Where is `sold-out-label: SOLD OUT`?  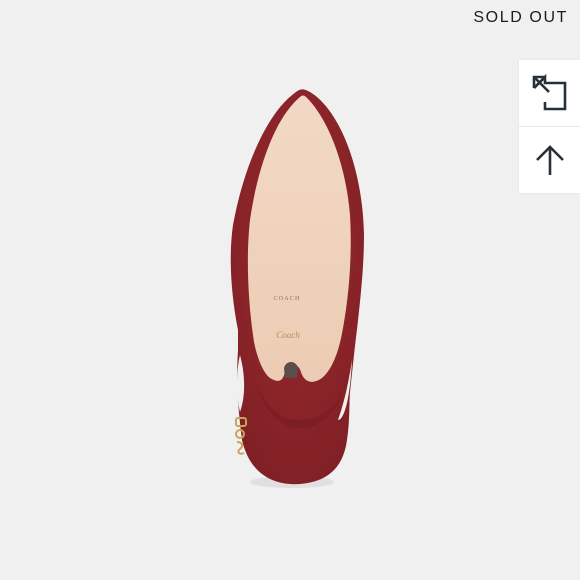
sold-out-label: SOLD OUT is located at coordinates (520, 17).